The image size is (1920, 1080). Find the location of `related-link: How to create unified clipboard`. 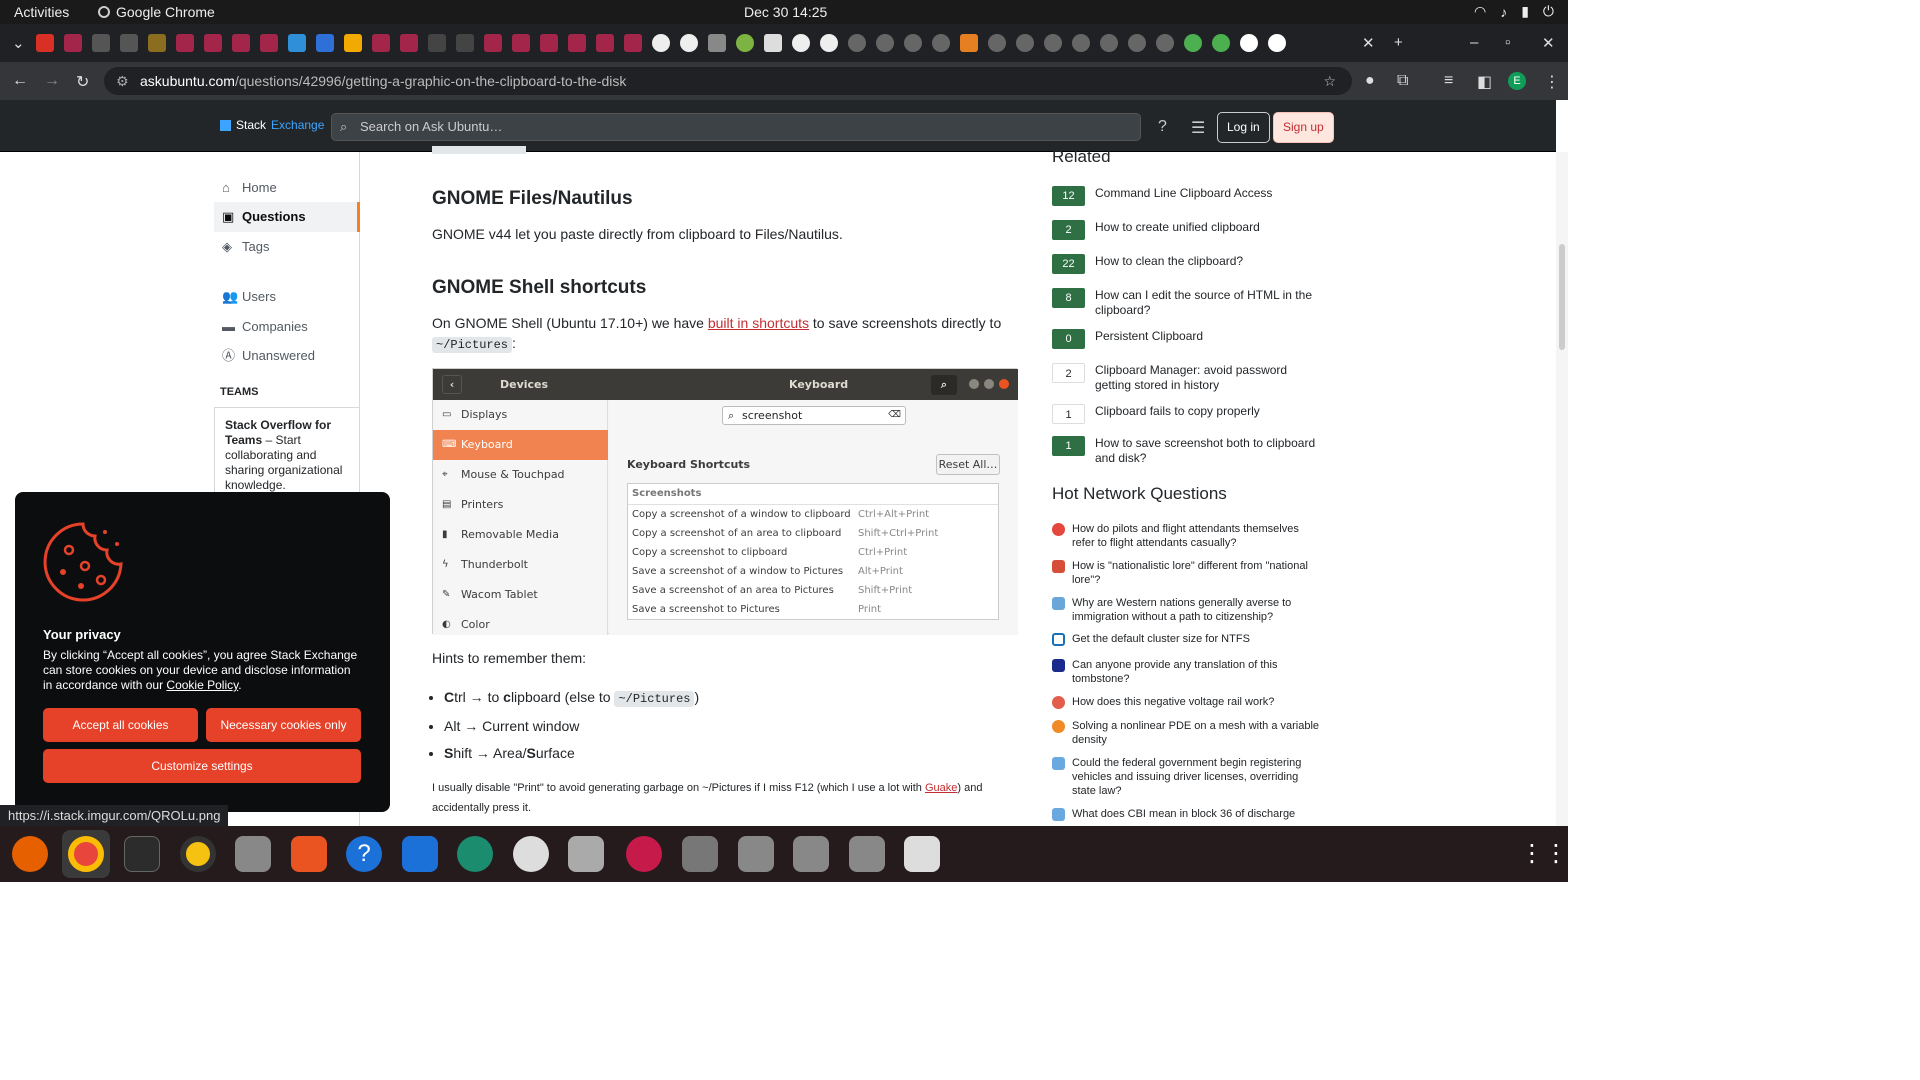

related-link: How to create unified clipboard is located at coordinates (1209, 227).